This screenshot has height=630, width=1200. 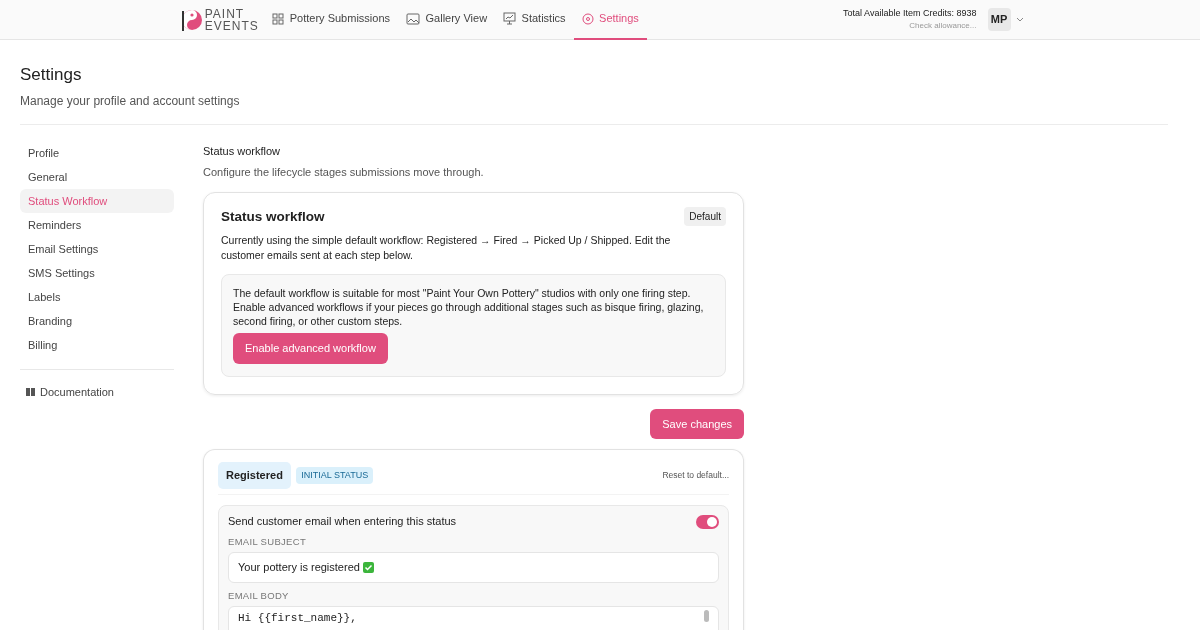 What do you see at coordinates (310, 348) in the screenshot?
I see `enable-advanced-button: Enable advanced workflow` at bounding box center [310, 348].